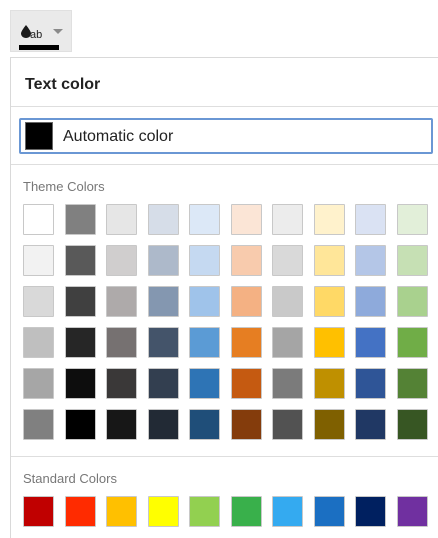  I want to click on theme-colors-label: Theme Colors, so click(64, 186).